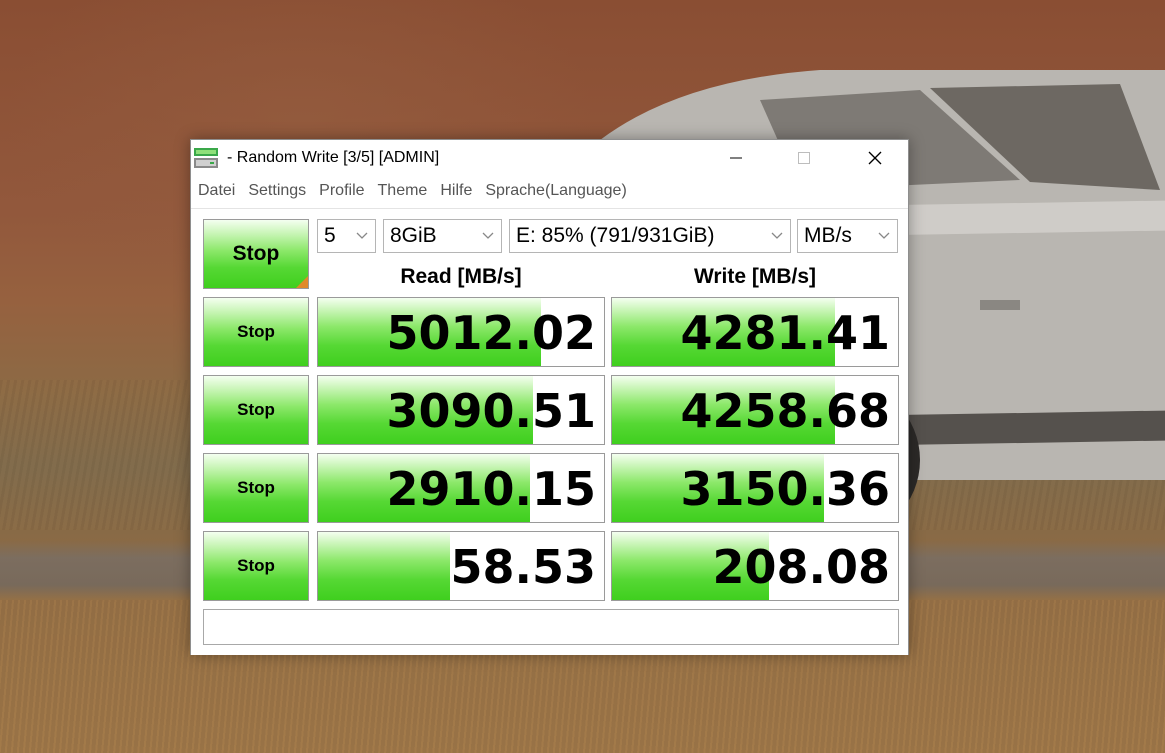 This screenshot has height=753, width=1165. I want to click on menu-profile: Profile, so click(341, 191).